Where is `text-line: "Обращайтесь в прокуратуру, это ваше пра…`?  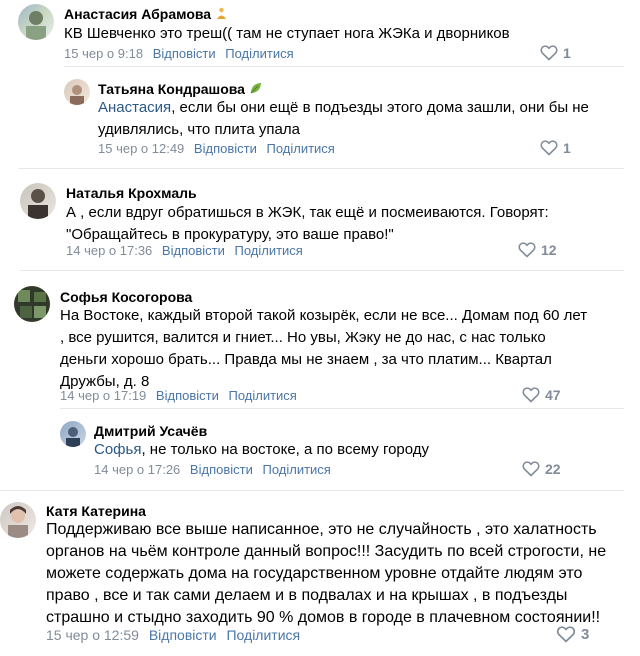
text-line: "Обращайтесь в прокуратуру, это ваше пра… is located at coordinates (230, 234).